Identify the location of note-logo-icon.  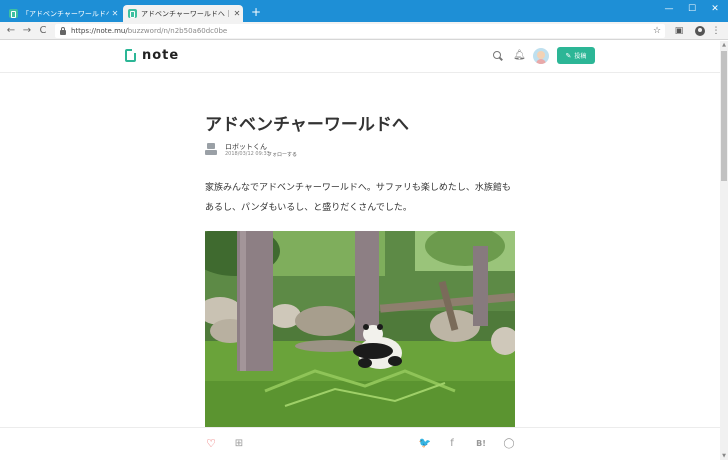
(130, 55).